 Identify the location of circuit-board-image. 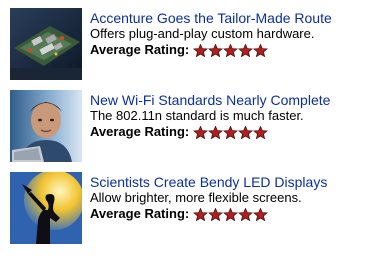
(46, 44).